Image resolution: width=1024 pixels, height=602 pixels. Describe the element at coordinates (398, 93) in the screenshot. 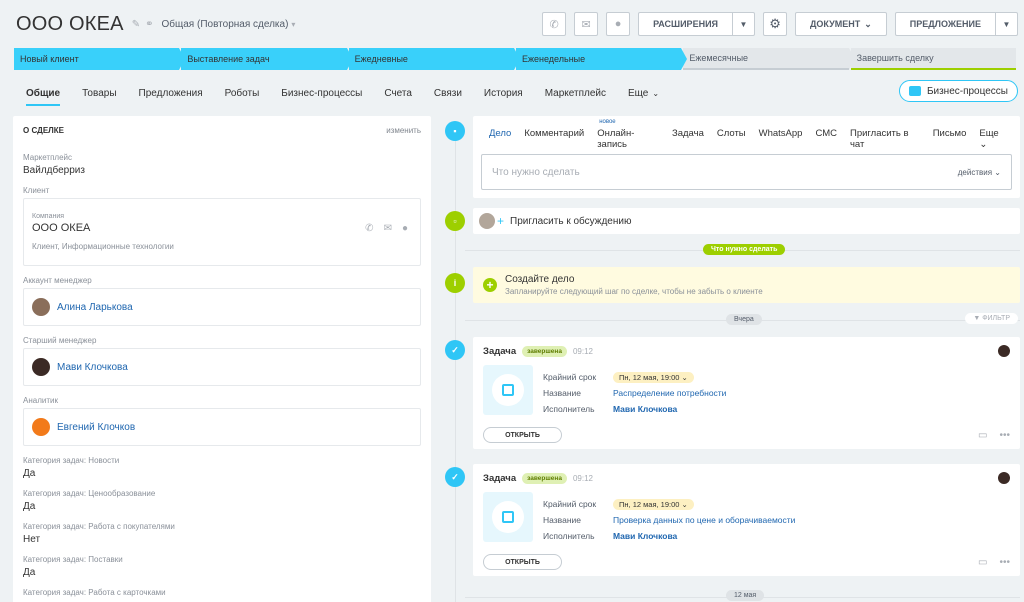

I see `tab-invoices: Счета` at that location.